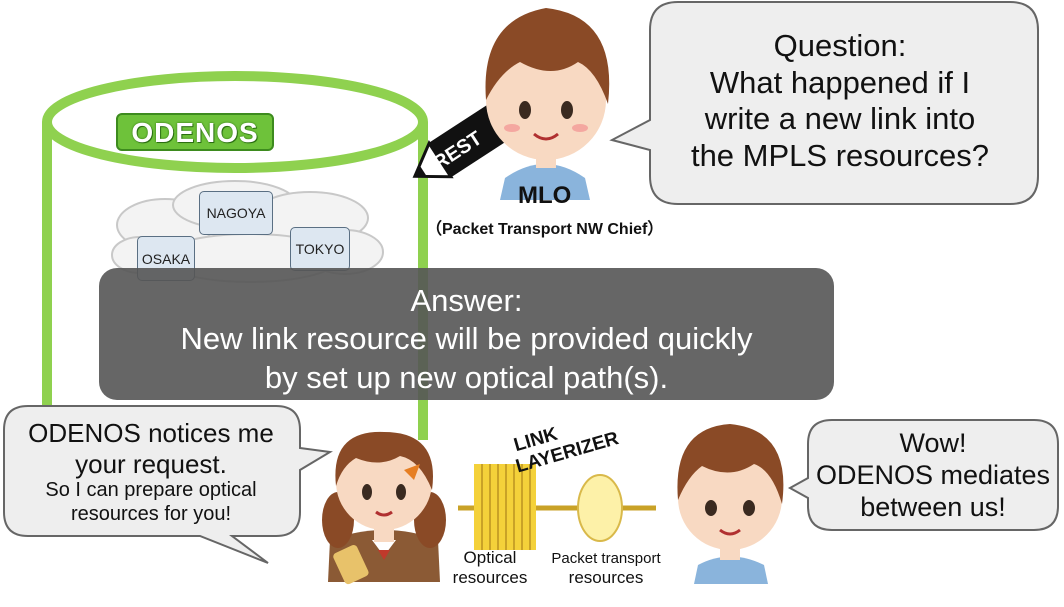 The image size is (1064, 607). I want to click on notice-line: So I can prepare optical, so click(151, 490).